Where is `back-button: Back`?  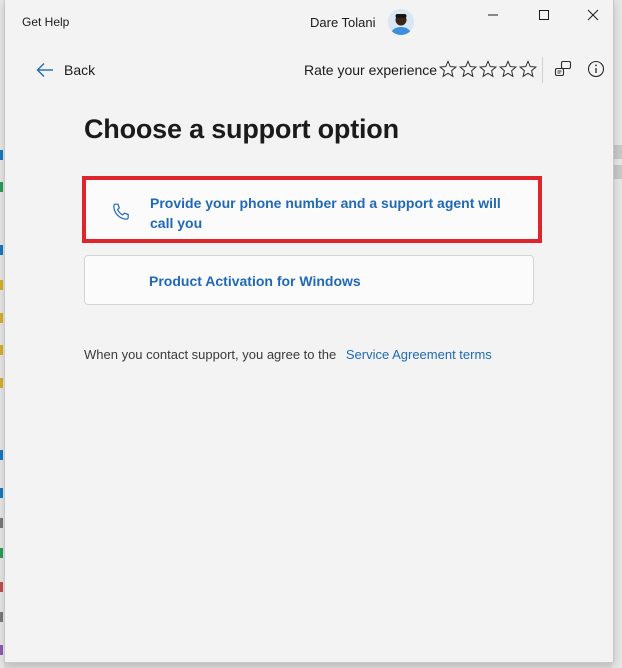 back-button: Back is located at coordinates (65, 70).